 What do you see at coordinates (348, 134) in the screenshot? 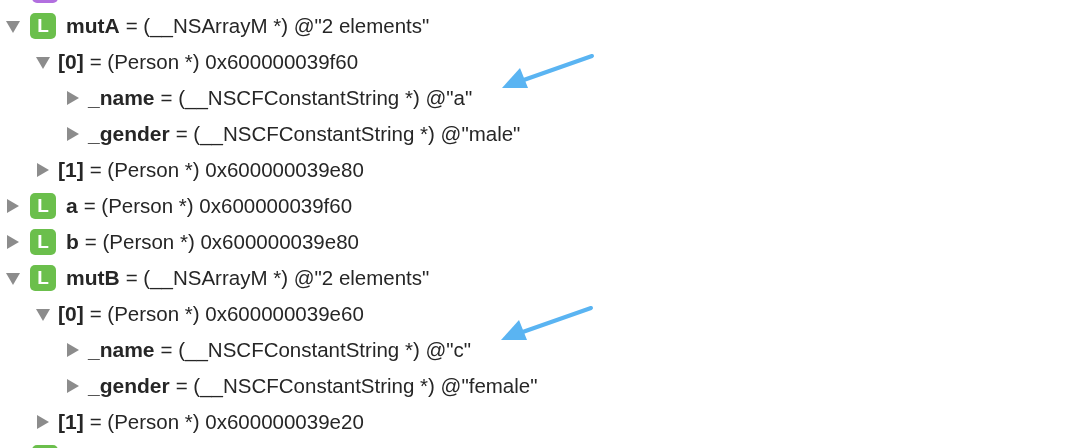
I see `variable-value: = (__NSCFConstantString *) @"male"` at bounding box center [348, 134].